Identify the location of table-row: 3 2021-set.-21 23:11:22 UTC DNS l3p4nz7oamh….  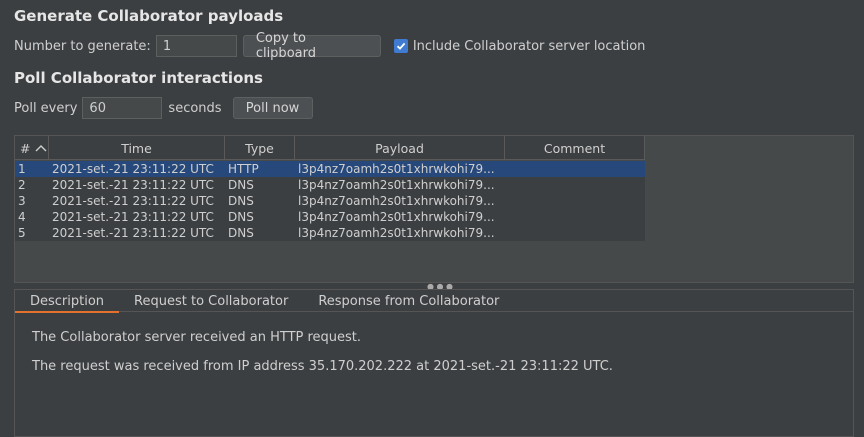
(330, 201).